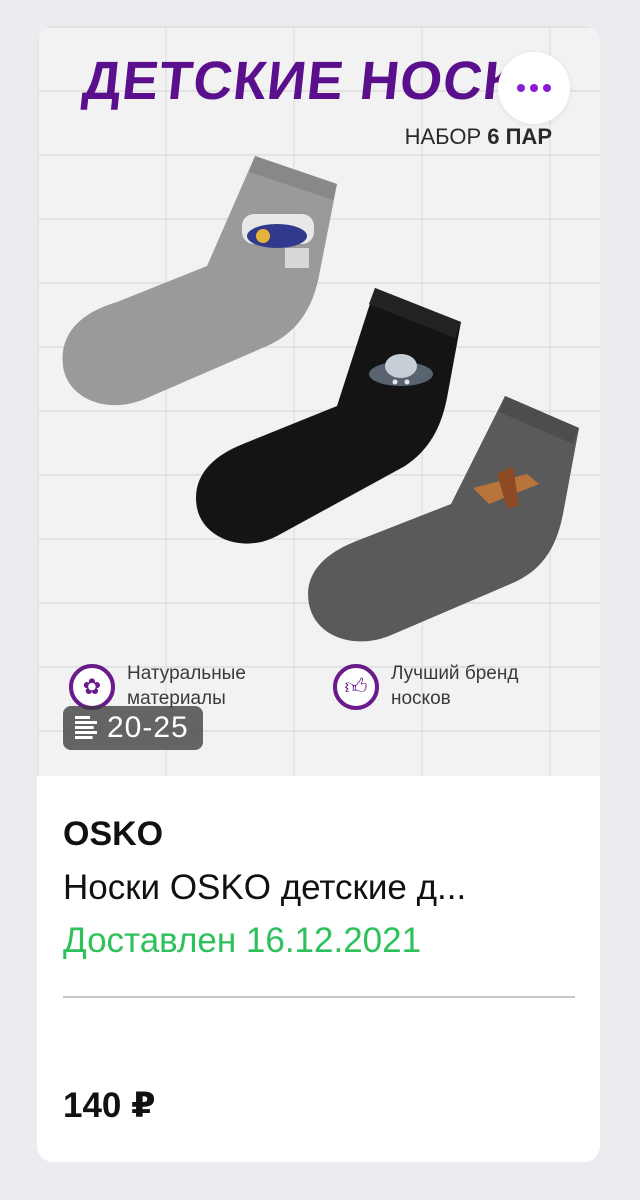 The width and height of the screenshot is (640, 1200). I want to click on grey-sock, so click(199, 281).